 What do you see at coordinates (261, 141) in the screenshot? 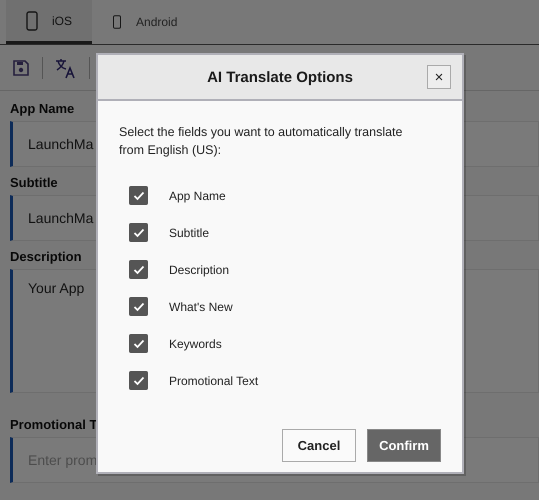
I see `instruction-text: Select the fields you want to automatically translate from English (US):` at bounding box center [261, 141].